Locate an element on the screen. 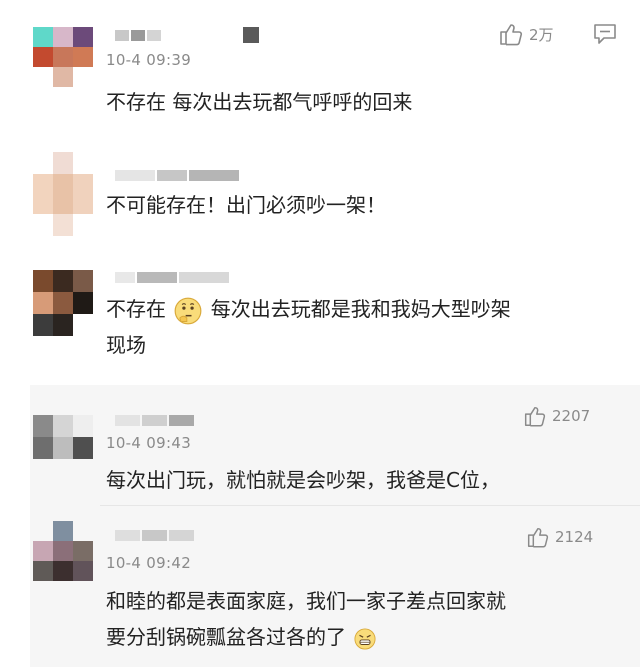 Image resolution: width=640 pixels, height=667 pixels. comment-text-part: 要分刮锅碗瓢盆各过各的了 is located at coordinates (226, 637).